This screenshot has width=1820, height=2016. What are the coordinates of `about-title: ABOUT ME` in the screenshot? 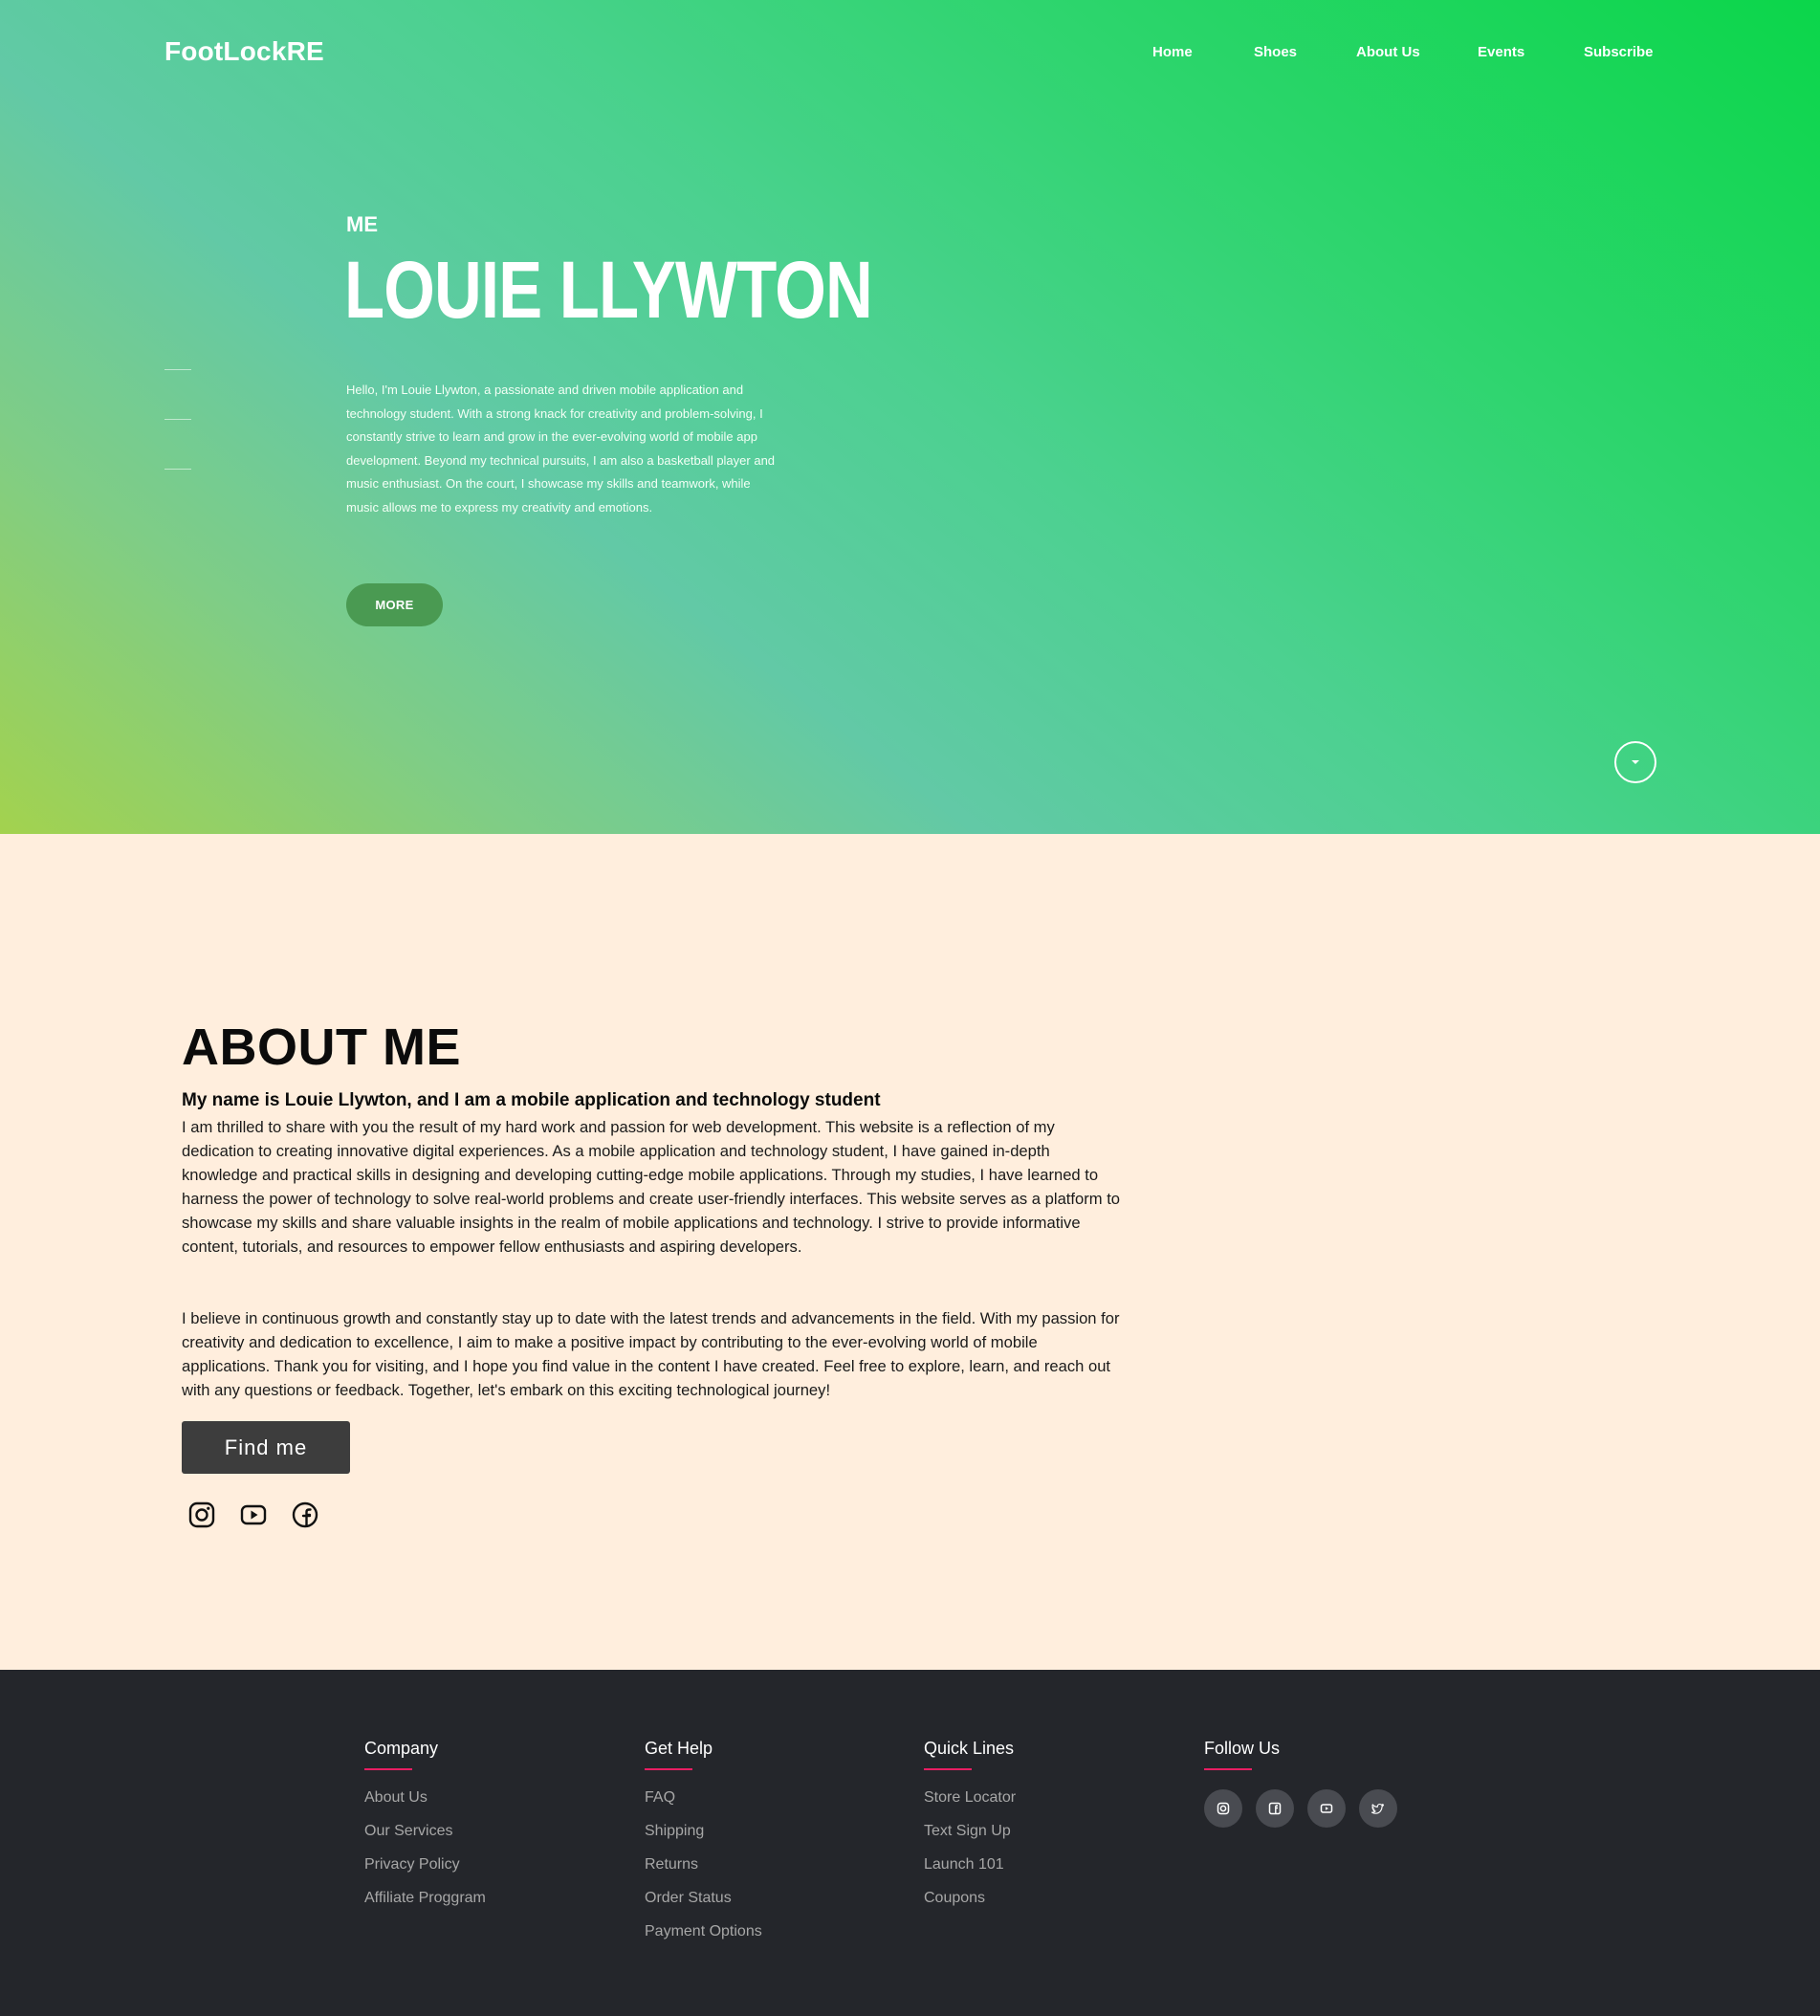 It's located at (322, 1047).